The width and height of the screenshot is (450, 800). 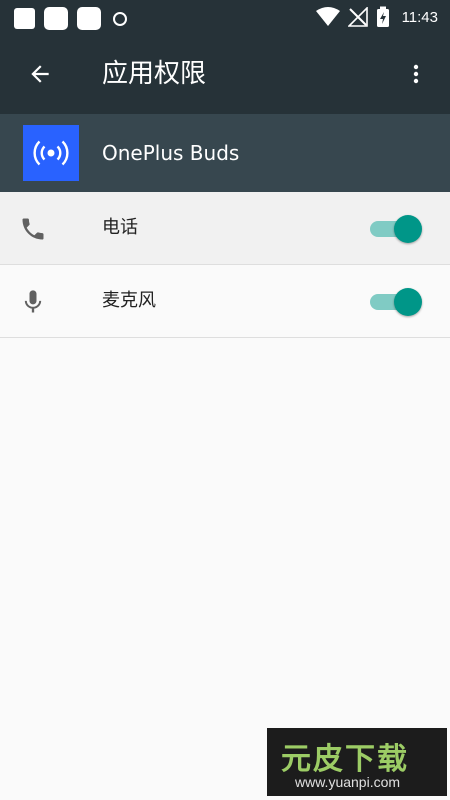 What do you see at coordinates (327, 16) in the screenshot?
I see `wifi-icon` at bounding box center [327, 16].